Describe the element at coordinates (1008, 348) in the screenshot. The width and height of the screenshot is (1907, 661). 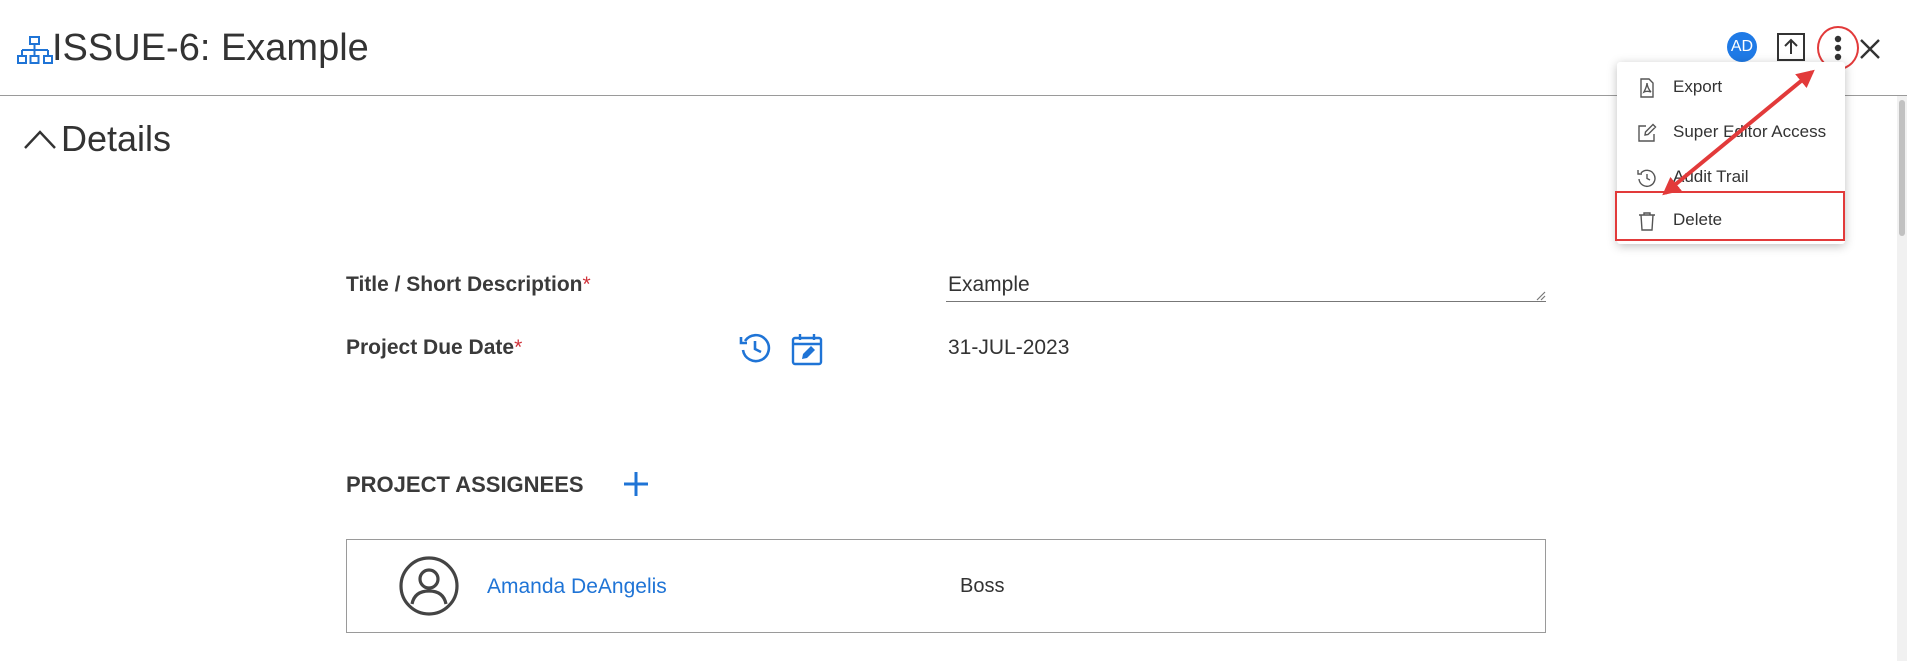
I see `due-date-value: 31-JUL-2023` at that location.